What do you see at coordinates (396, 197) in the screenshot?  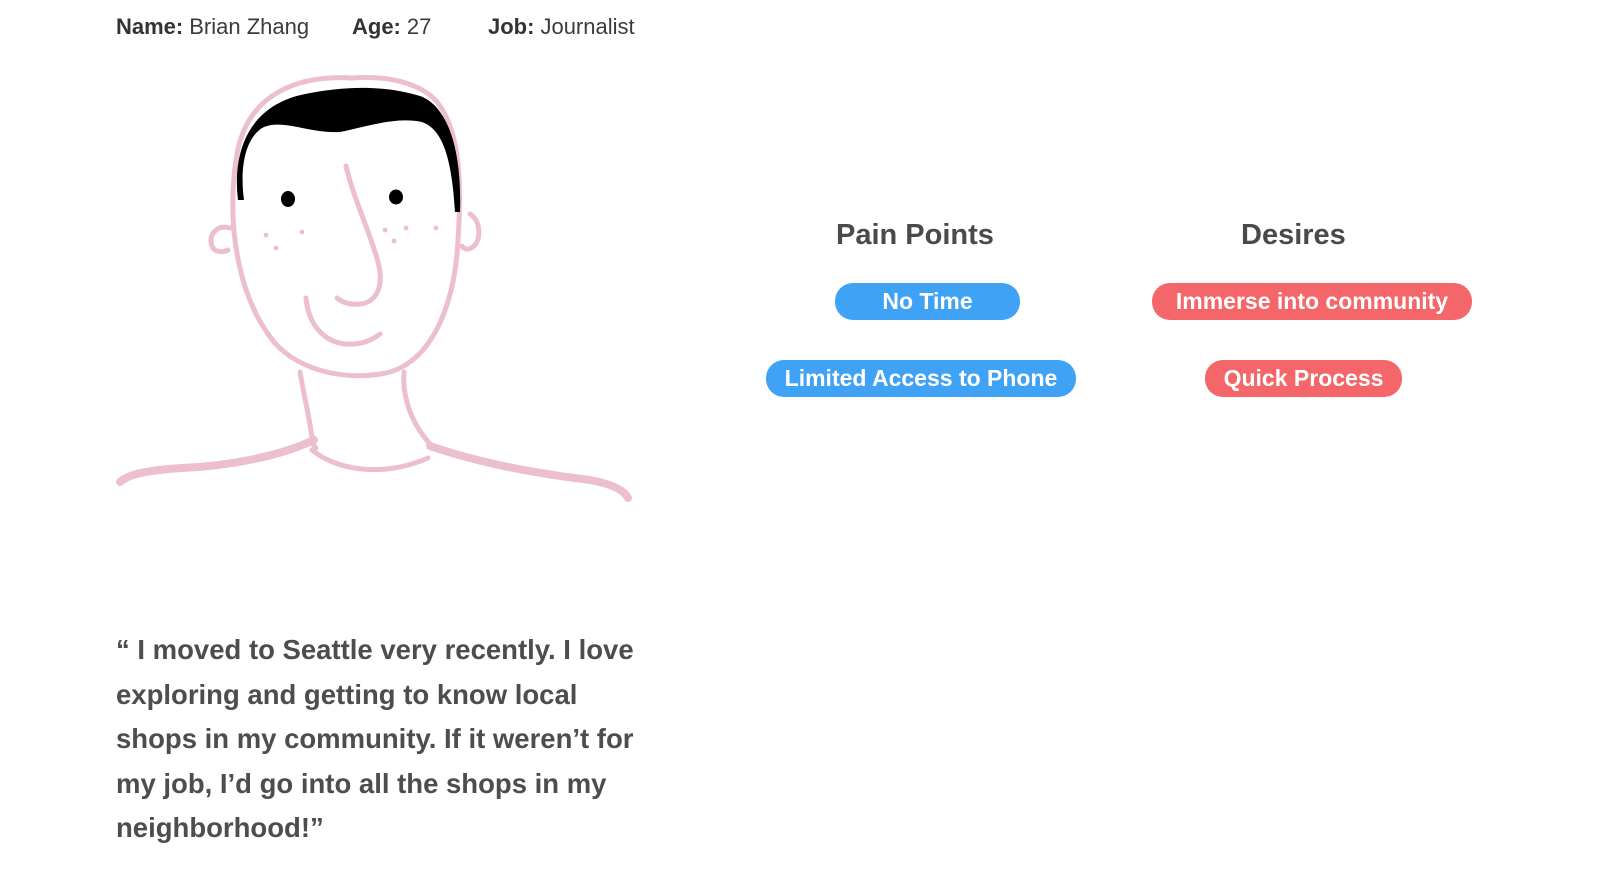 I see `right-eye` at bounding box center [396, 197].